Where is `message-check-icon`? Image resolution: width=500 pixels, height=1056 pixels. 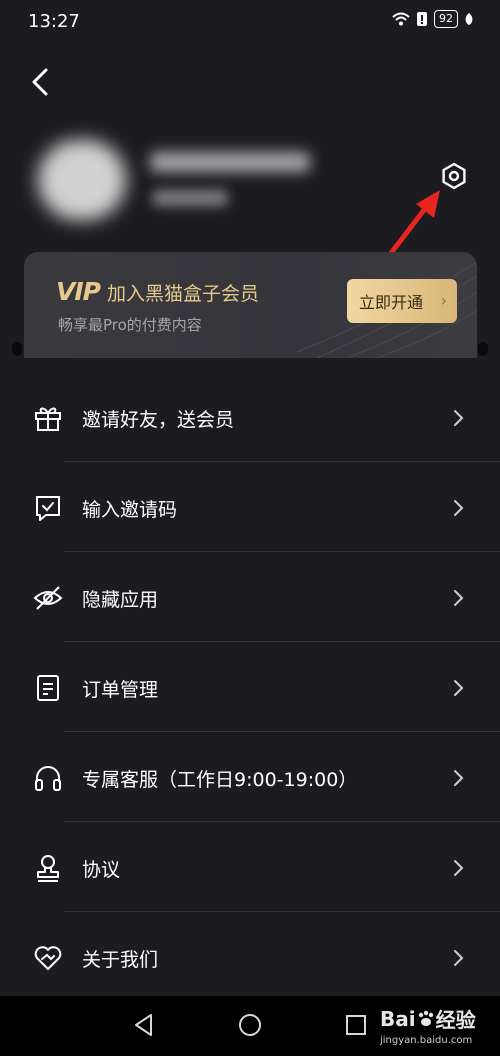
message-check-icon is located at coordinates (48, 508).